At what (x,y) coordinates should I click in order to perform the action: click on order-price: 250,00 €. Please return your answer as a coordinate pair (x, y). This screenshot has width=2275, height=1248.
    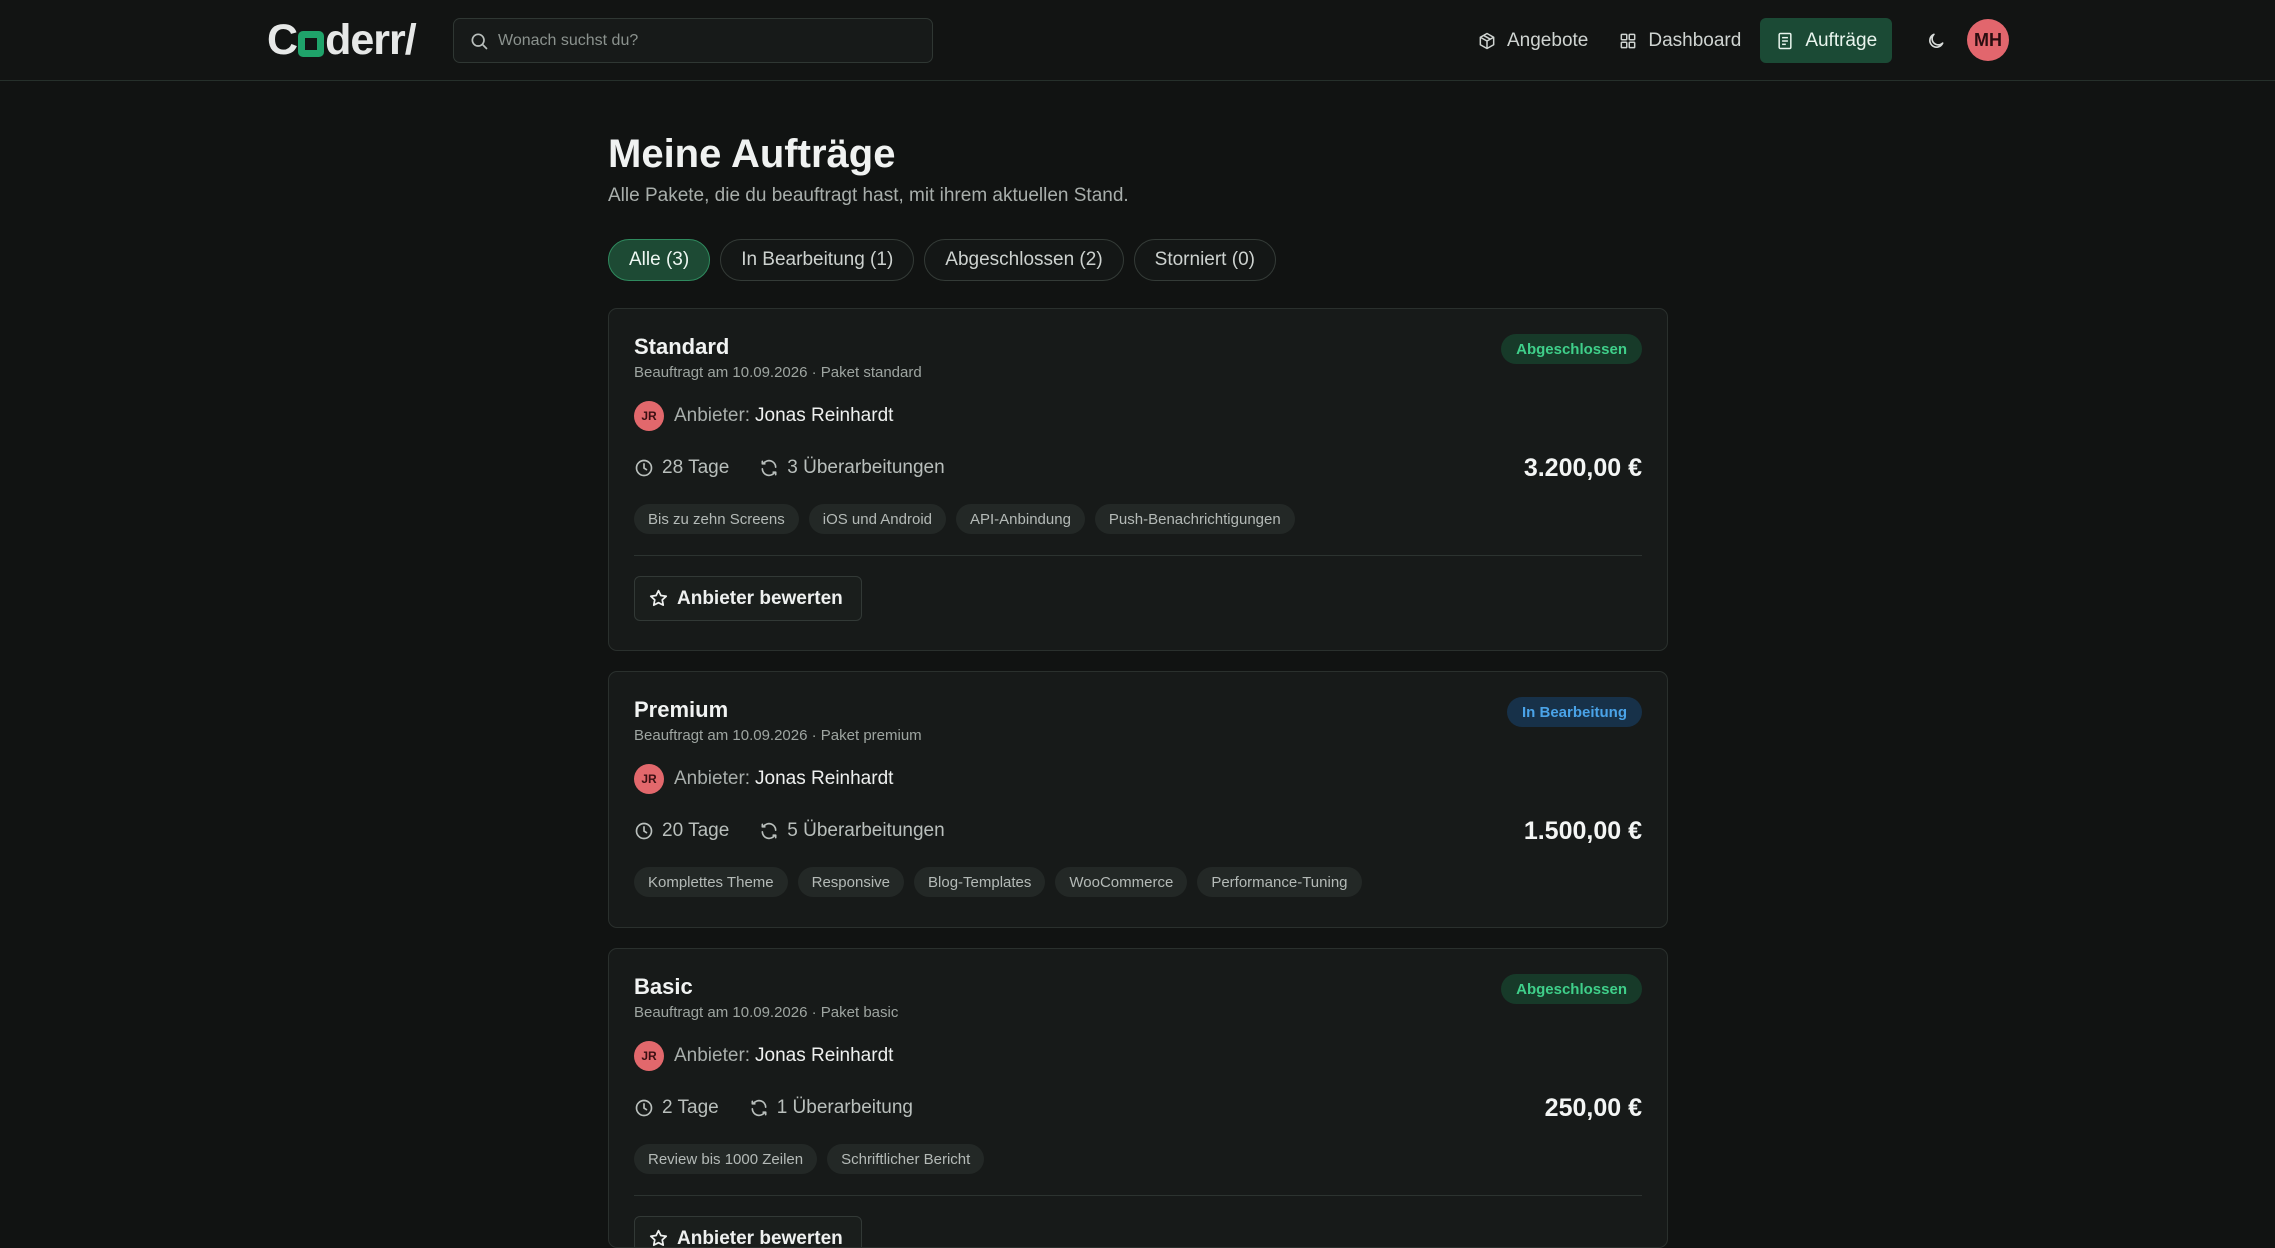
    Looking at the image, I should click on (1593, 1108).